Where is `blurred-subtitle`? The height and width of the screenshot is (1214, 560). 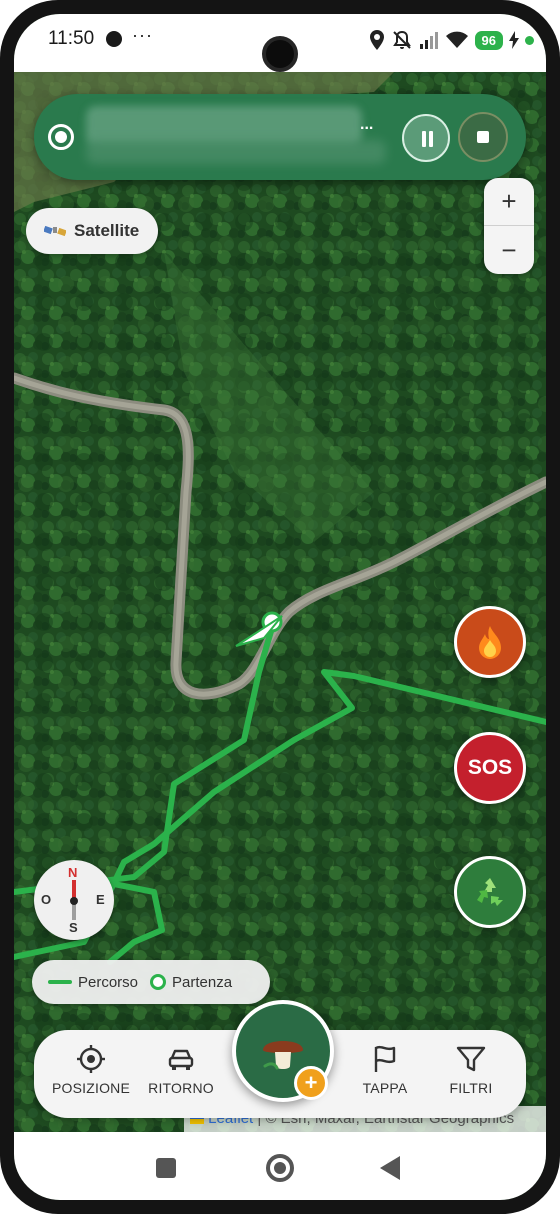
blurred-subtitle is located at coordinates (236, 152).